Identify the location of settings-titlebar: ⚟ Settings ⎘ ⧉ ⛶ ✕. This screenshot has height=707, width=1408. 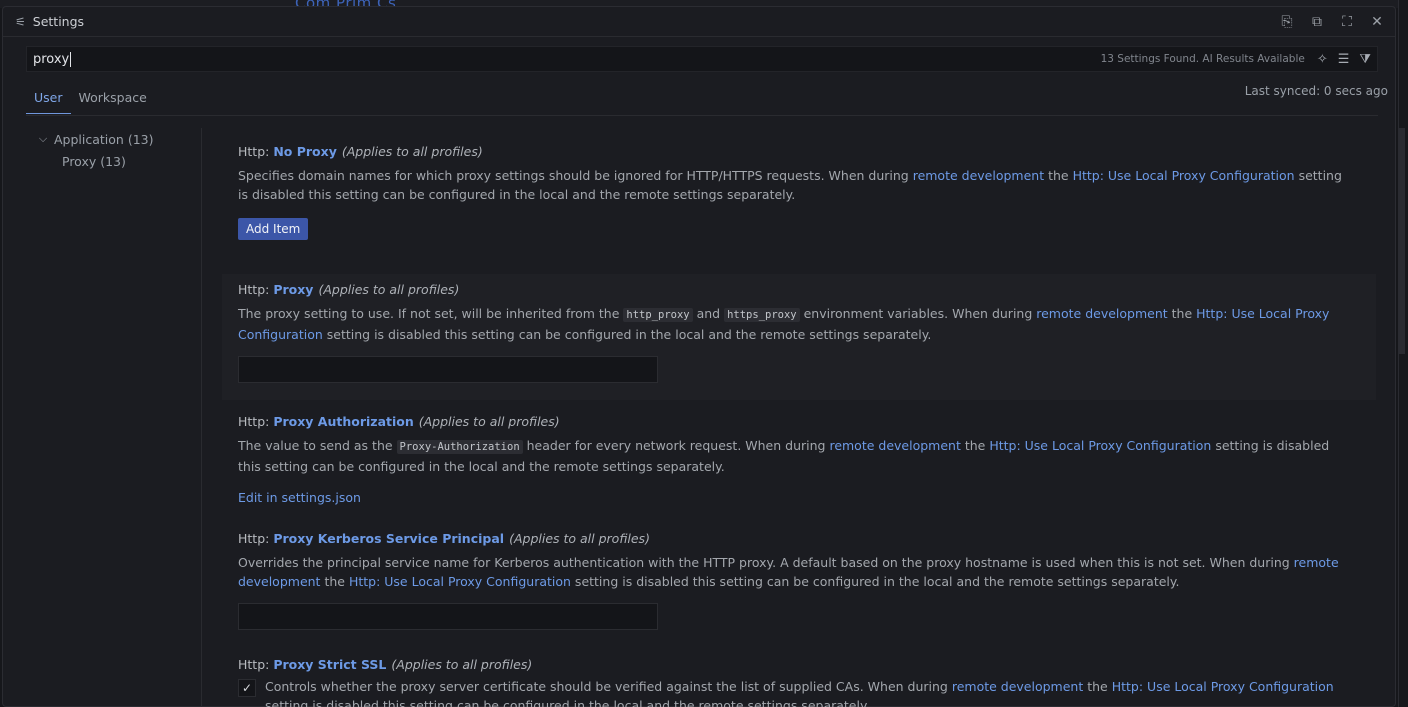
(699, 22).